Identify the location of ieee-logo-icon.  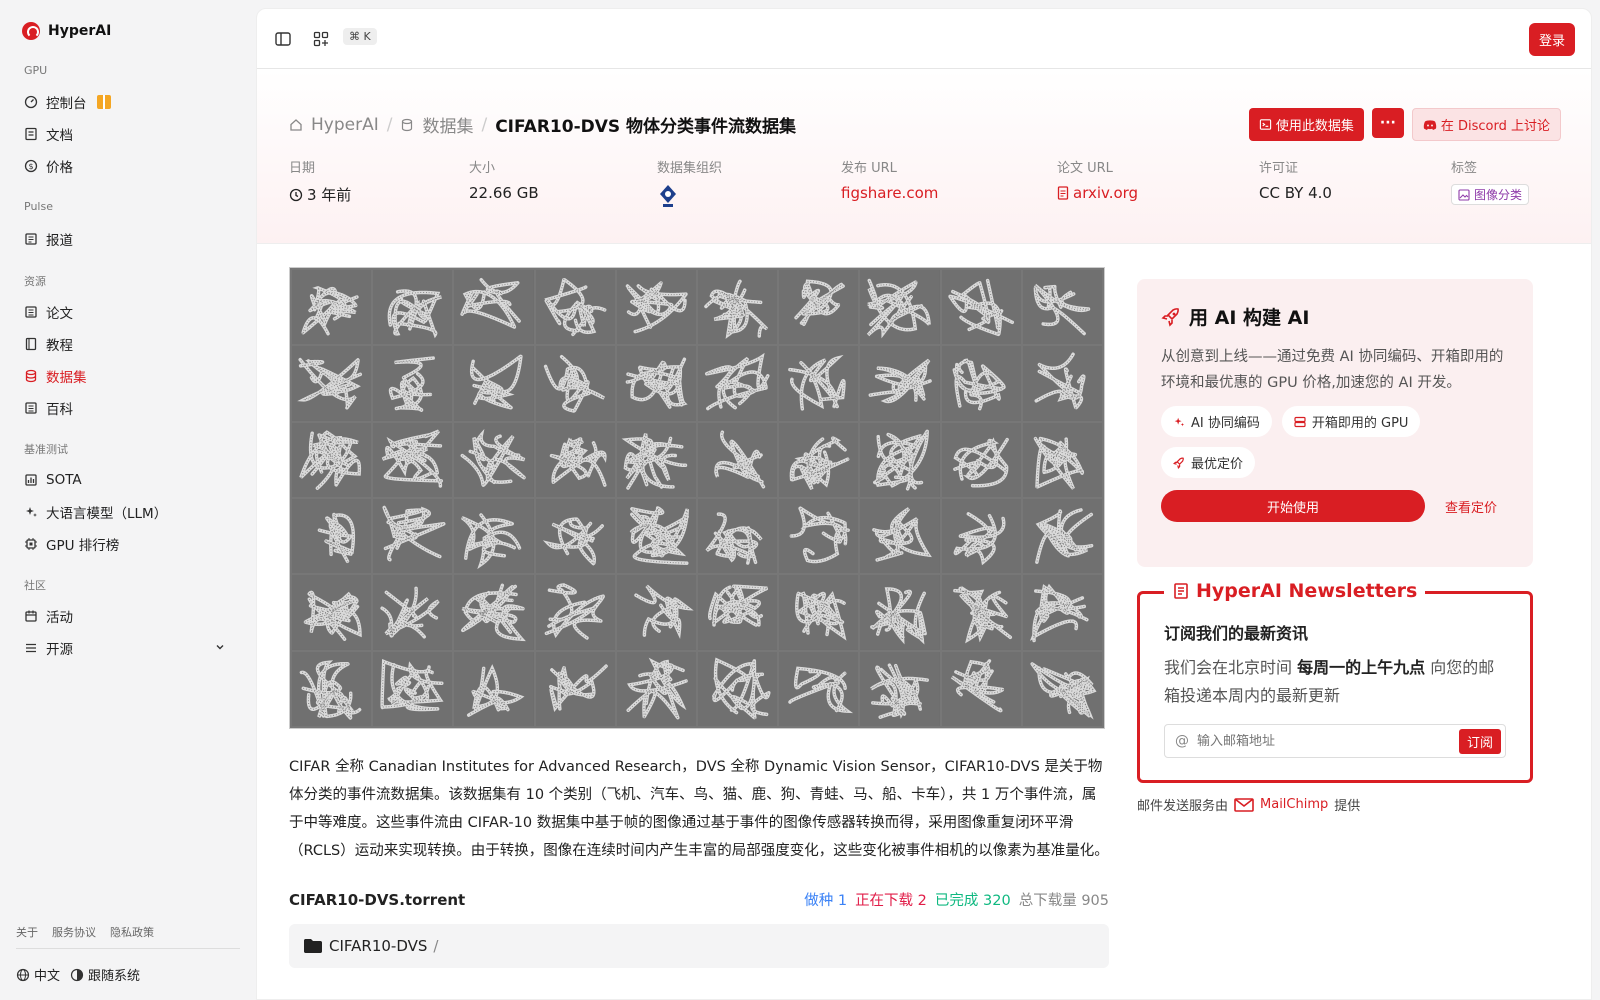
(668, 196).